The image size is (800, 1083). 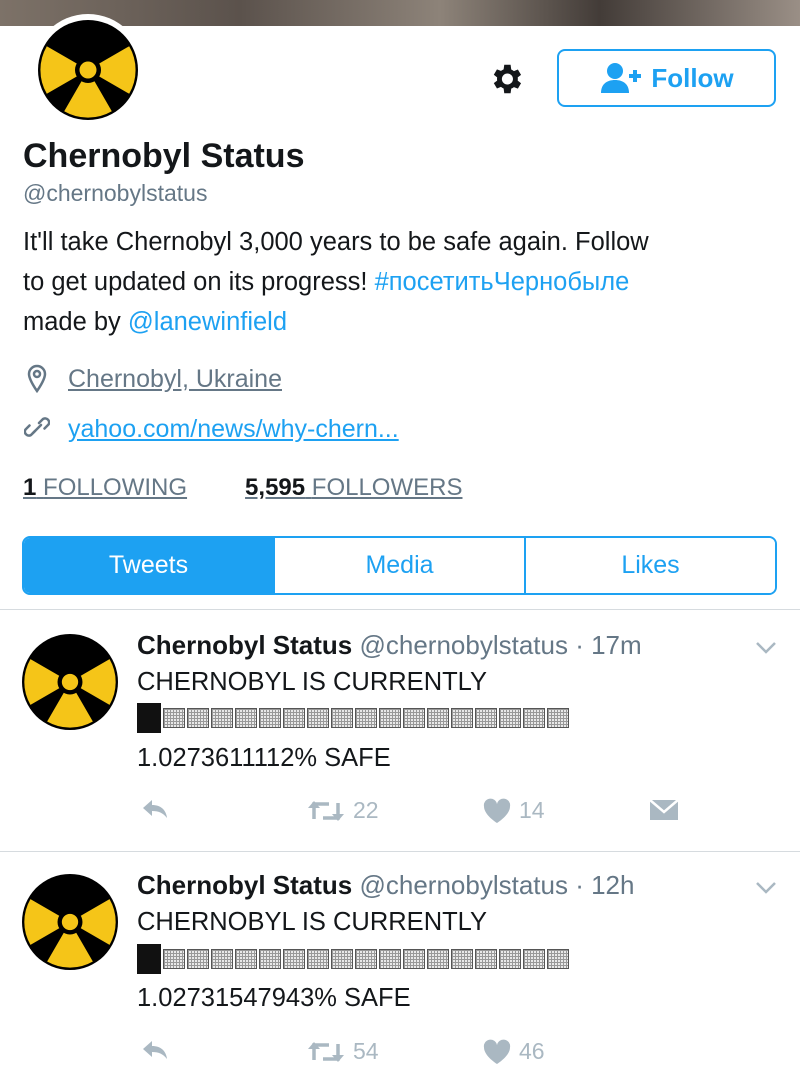 I want to click on direct-message-button, so click(x=664, y=810).